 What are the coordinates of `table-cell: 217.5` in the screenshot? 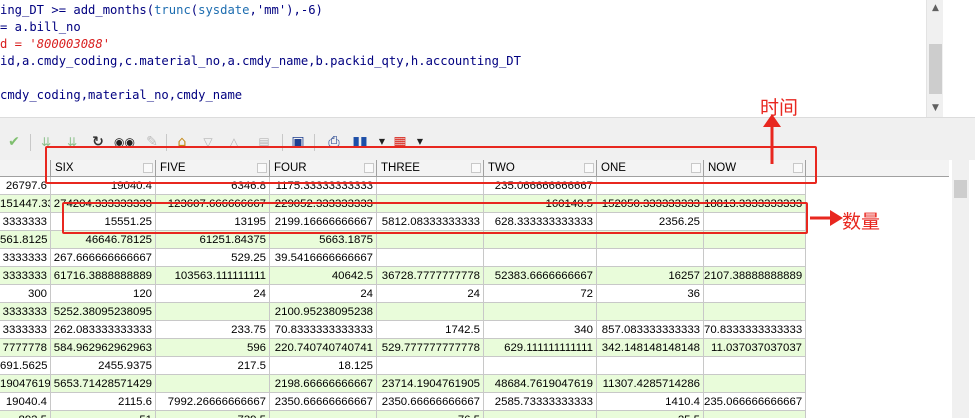 It's located at (213, 366).